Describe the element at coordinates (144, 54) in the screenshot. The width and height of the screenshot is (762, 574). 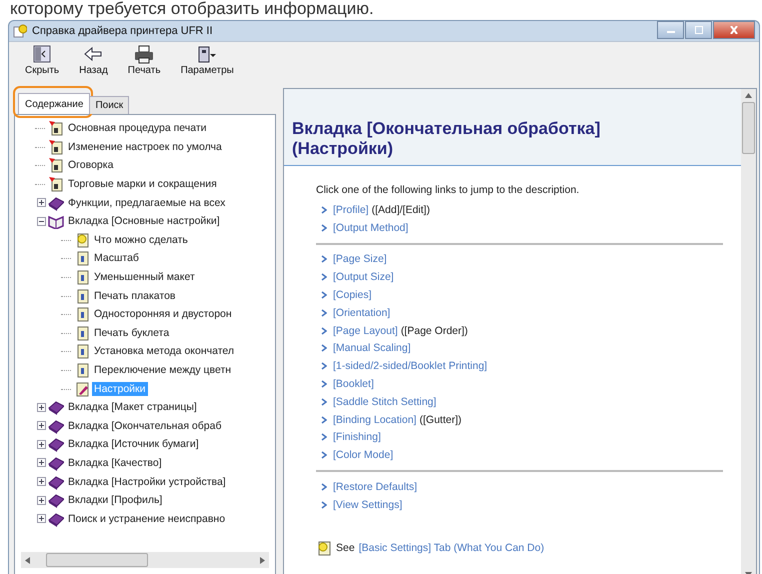
I see `printer-icon` at that location.